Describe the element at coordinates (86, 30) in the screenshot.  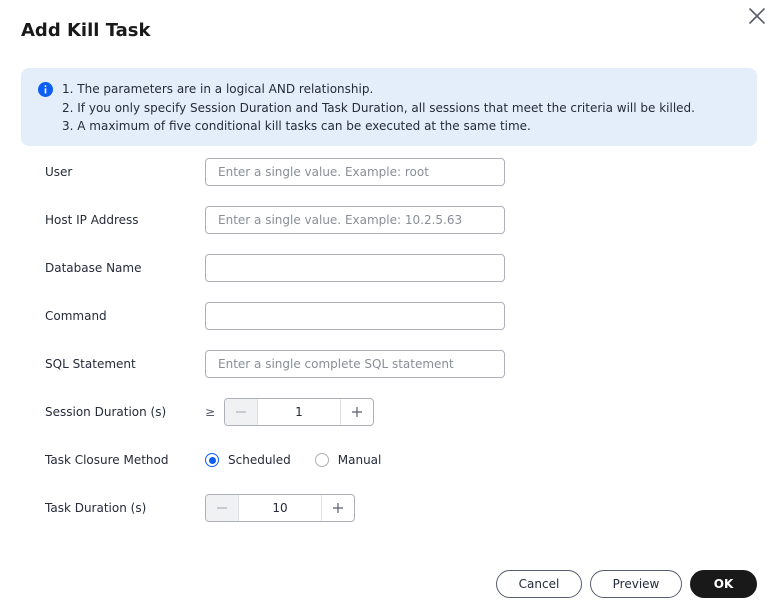
I see `dialog-title: Add Kill Task` at that location.